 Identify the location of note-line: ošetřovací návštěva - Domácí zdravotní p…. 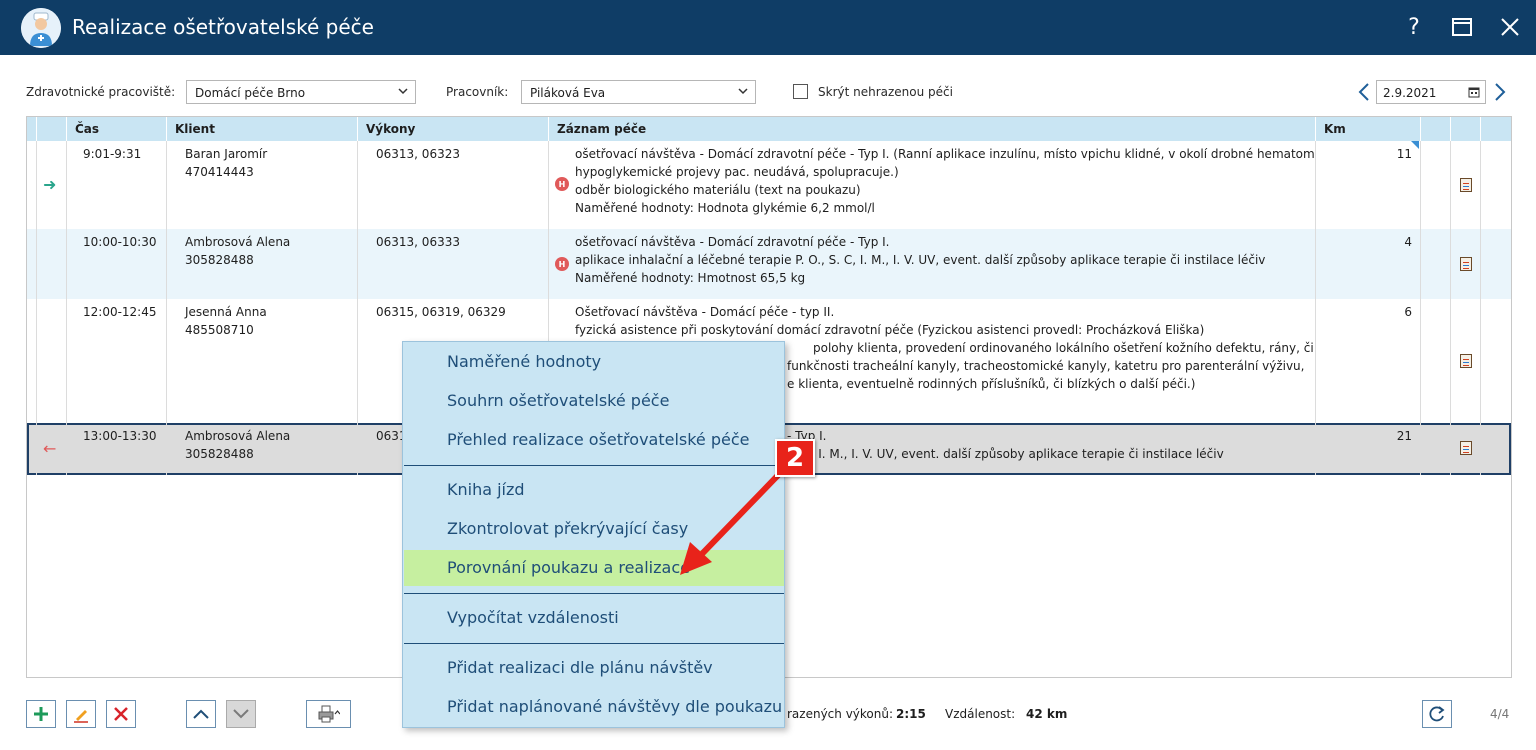
(732, 242).